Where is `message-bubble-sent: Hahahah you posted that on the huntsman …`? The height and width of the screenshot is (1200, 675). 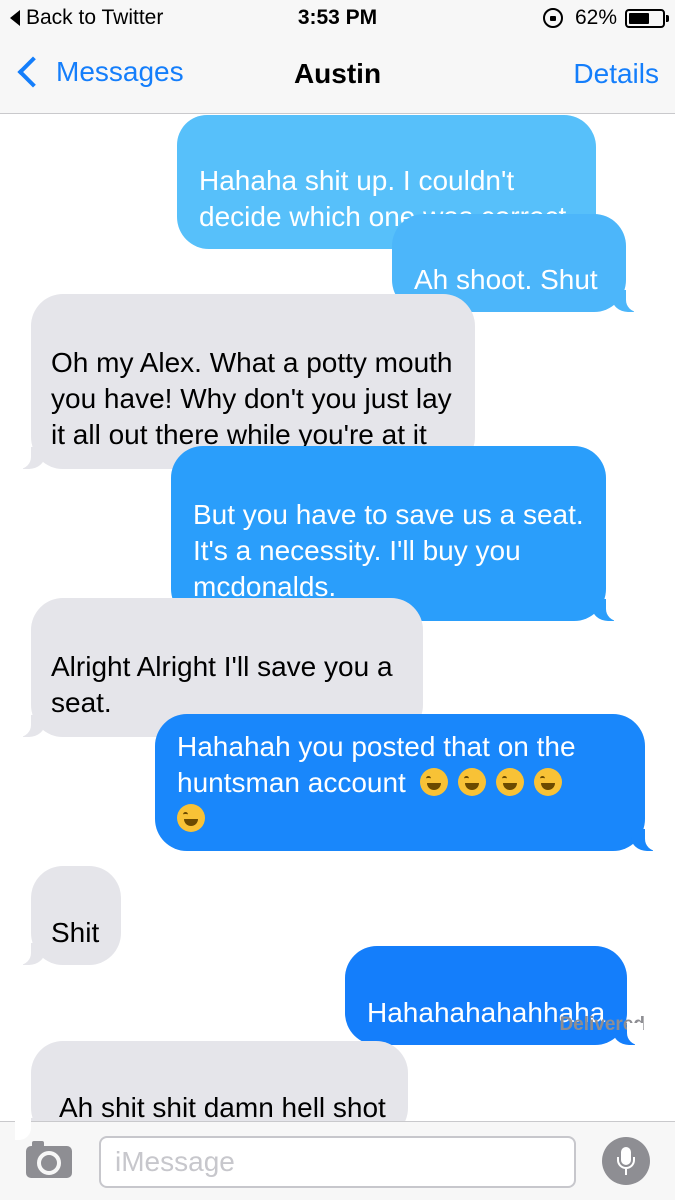
message-bubble-sent: Hahahah you posted that on the huntsman … is located at coordinates (408, 782).